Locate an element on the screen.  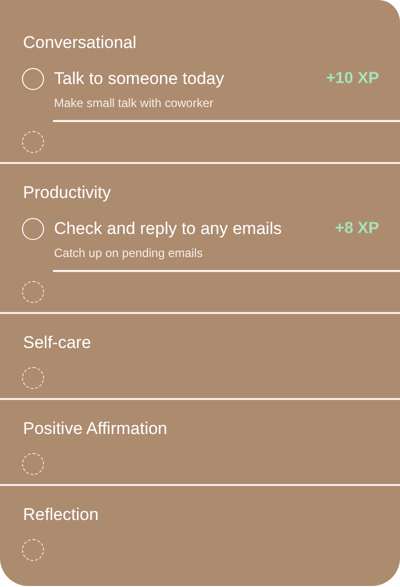
task-title: Talk to someone today is located at coordinates (140, 79).